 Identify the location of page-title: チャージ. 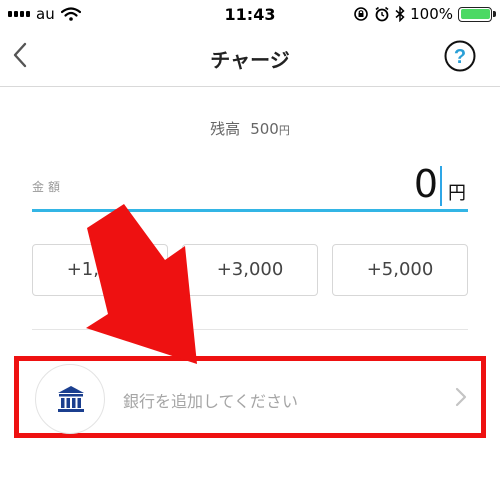
(250, 60).